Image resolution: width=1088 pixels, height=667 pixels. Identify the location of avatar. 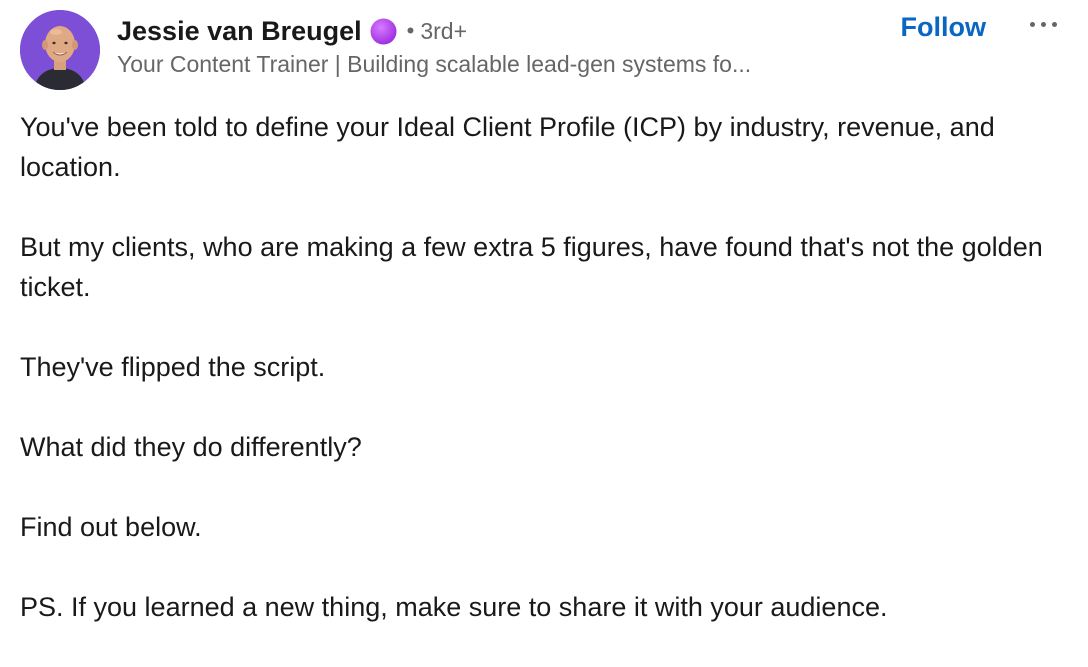
(60, 50).